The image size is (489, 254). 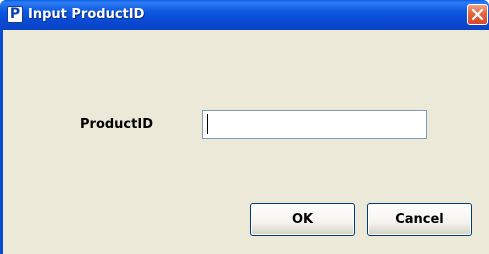 I want to click on productid-label: ProductID, so click(x=116, y=124).